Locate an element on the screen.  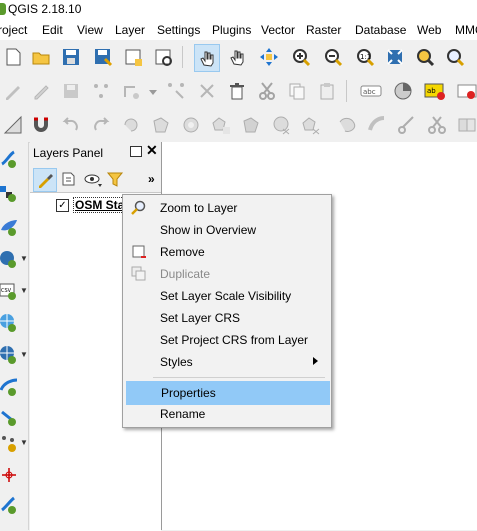
offset-curve-icon is located at coordinates (377, 125).